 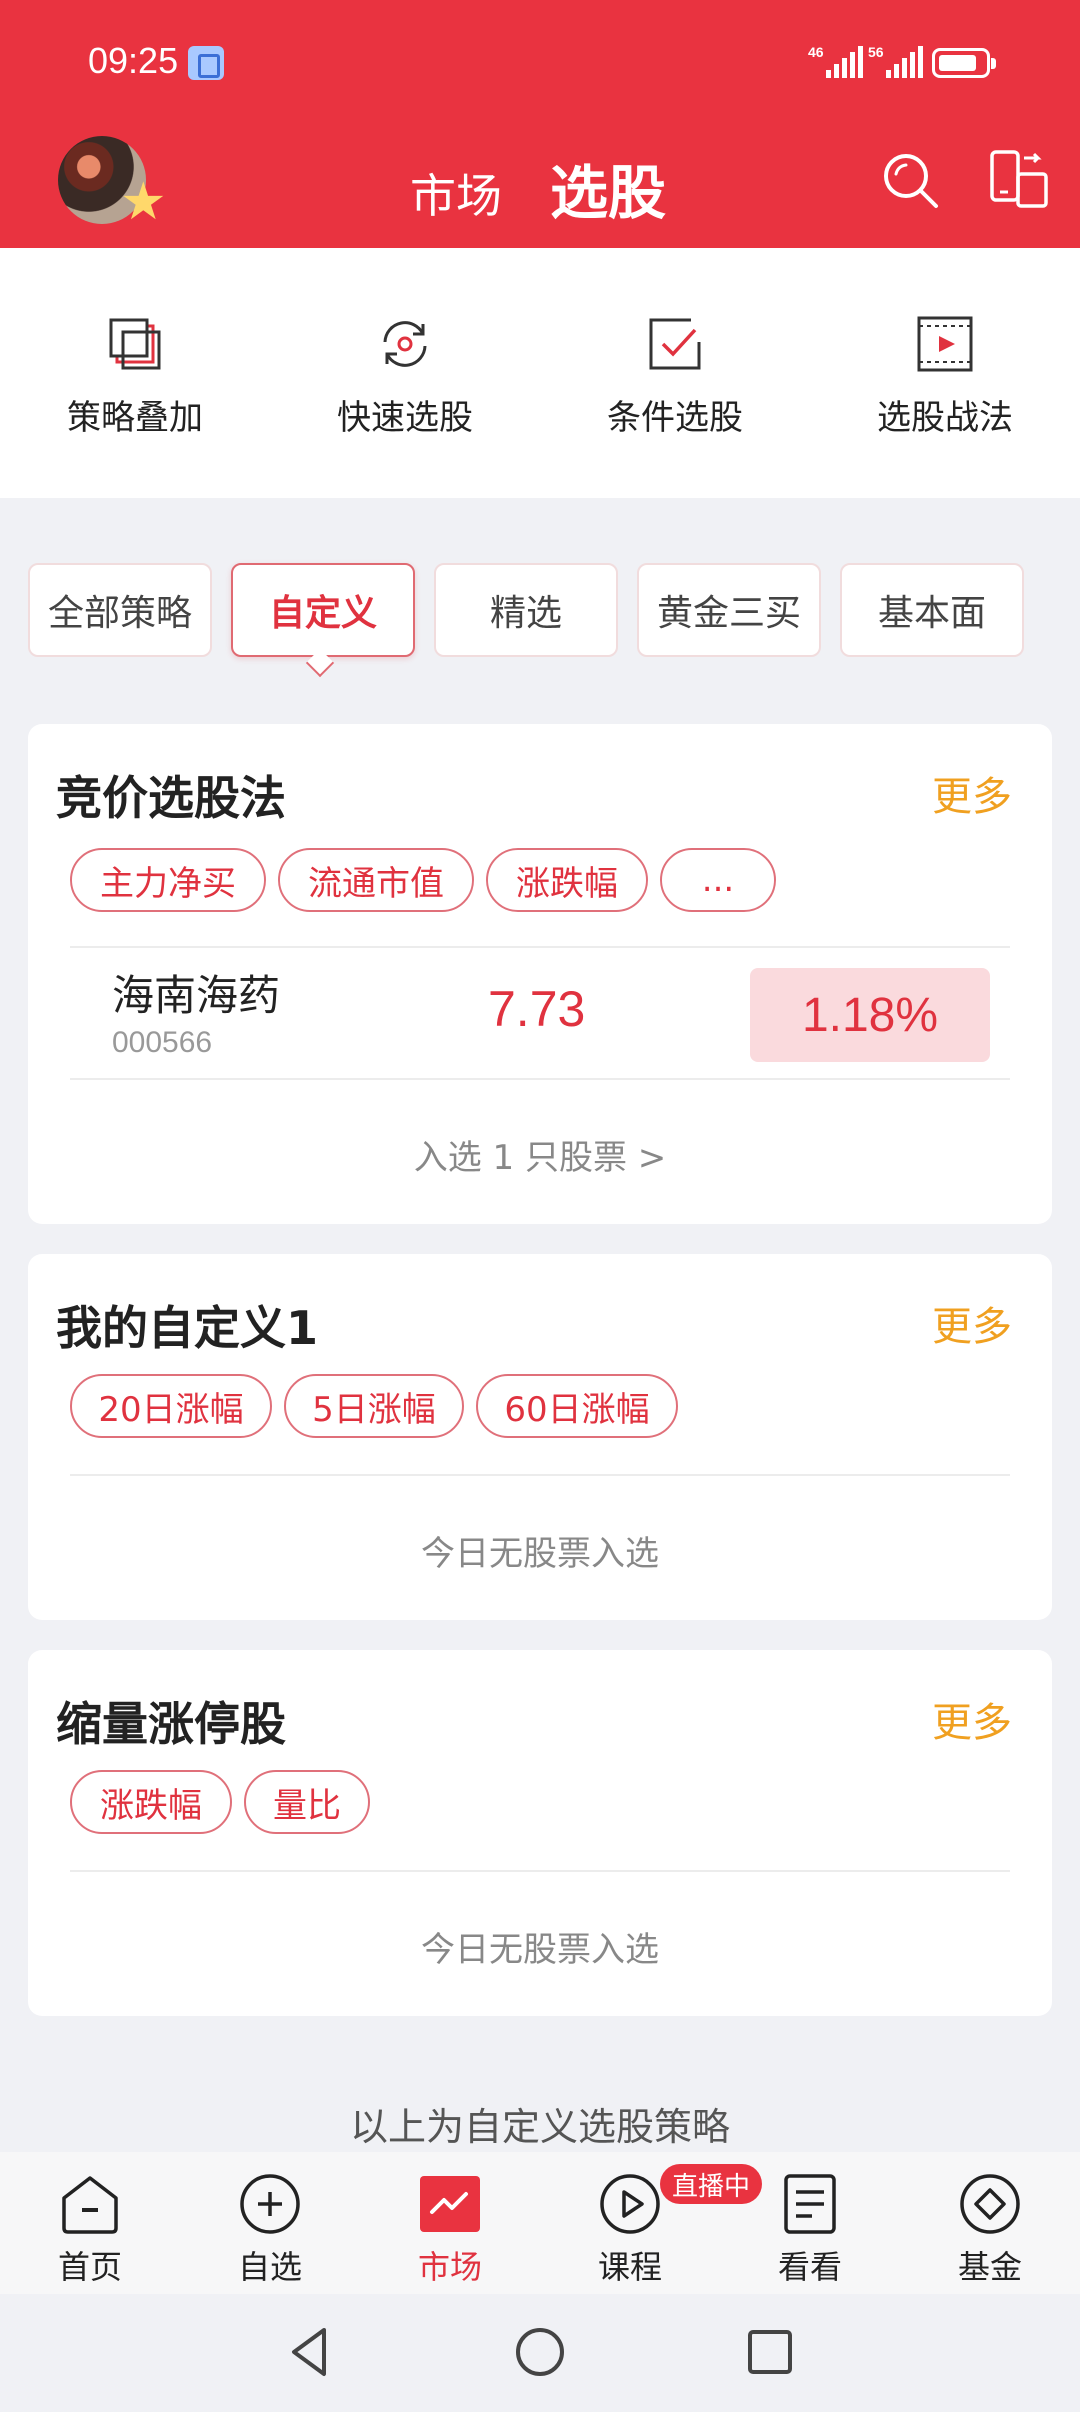 What do you see at coordinates (171, 1724) in the screenshot?
I see `card-title: 缩量涨停股` at bounding box center [171, 1724].